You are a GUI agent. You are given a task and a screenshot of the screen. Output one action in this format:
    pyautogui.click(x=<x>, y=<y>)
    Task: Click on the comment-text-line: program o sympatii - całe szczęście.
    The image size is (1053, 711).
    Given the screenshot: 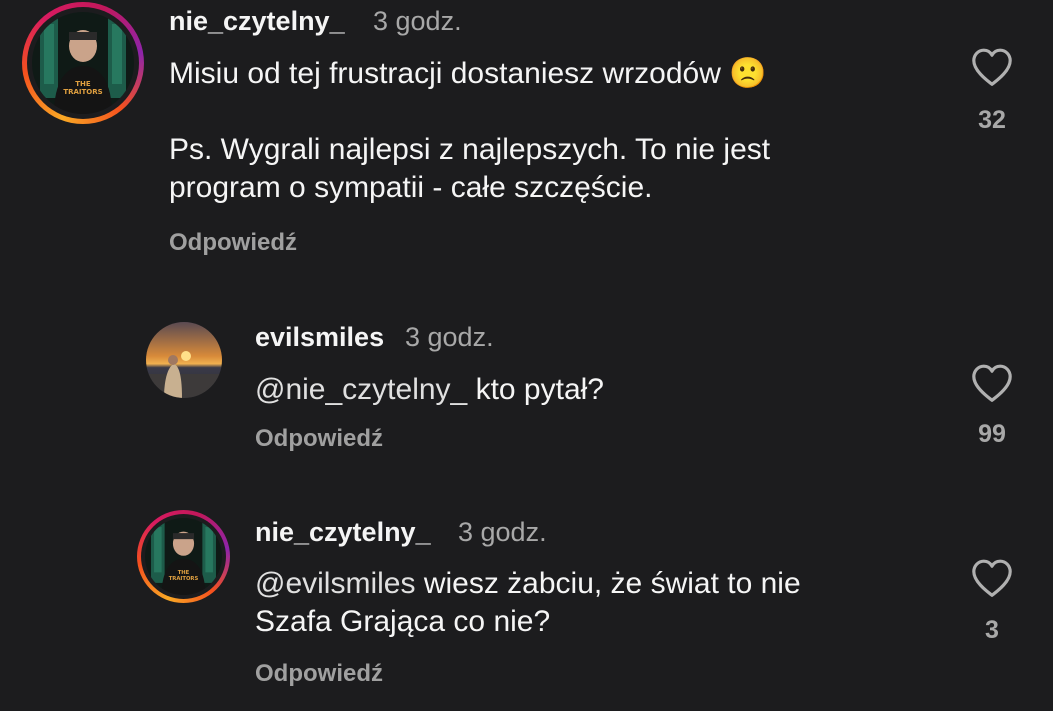 What is the action you would take?
    pyautogui.click(x=411, y=187)
    